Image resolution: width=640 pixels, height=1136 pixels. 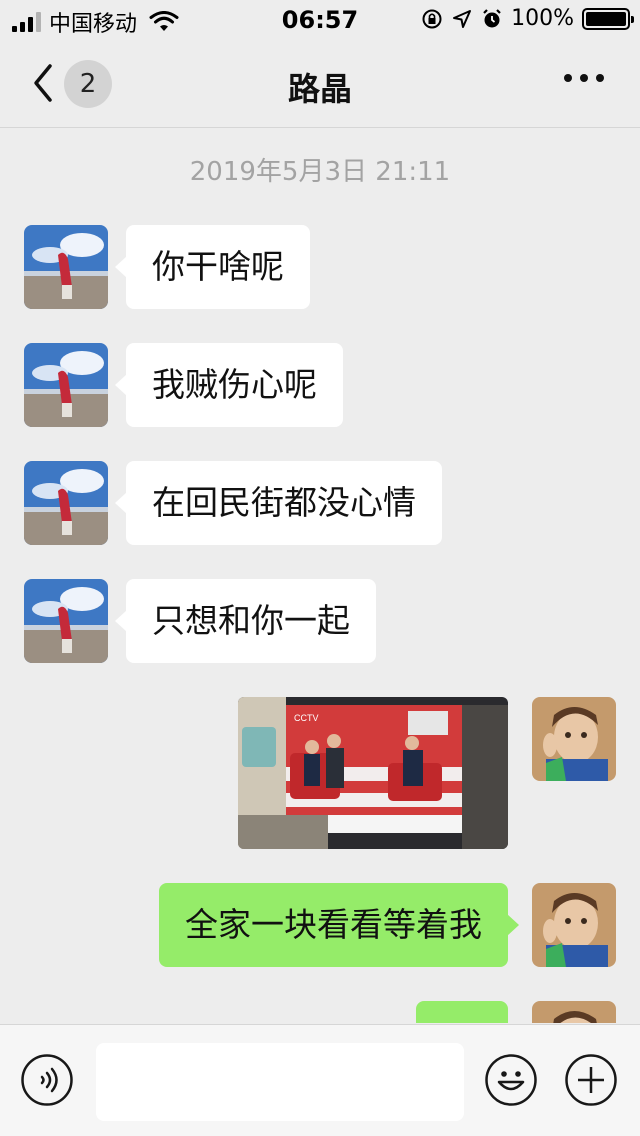 I want to click on outgoing-message-bubble, so click(x=462, y=1012).